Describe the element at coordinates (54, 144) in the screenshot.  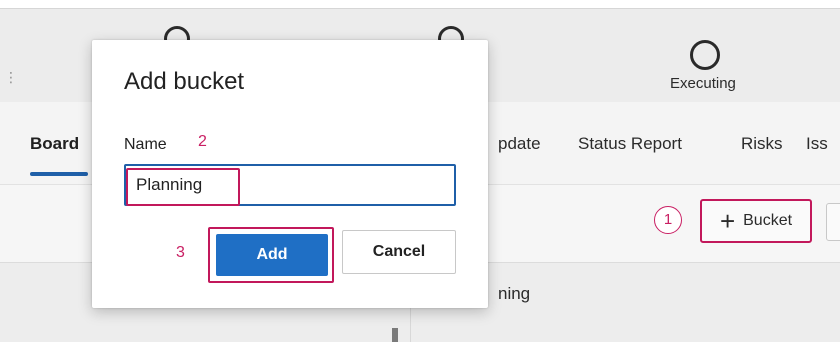
I see `tab-board: Board` at that location.